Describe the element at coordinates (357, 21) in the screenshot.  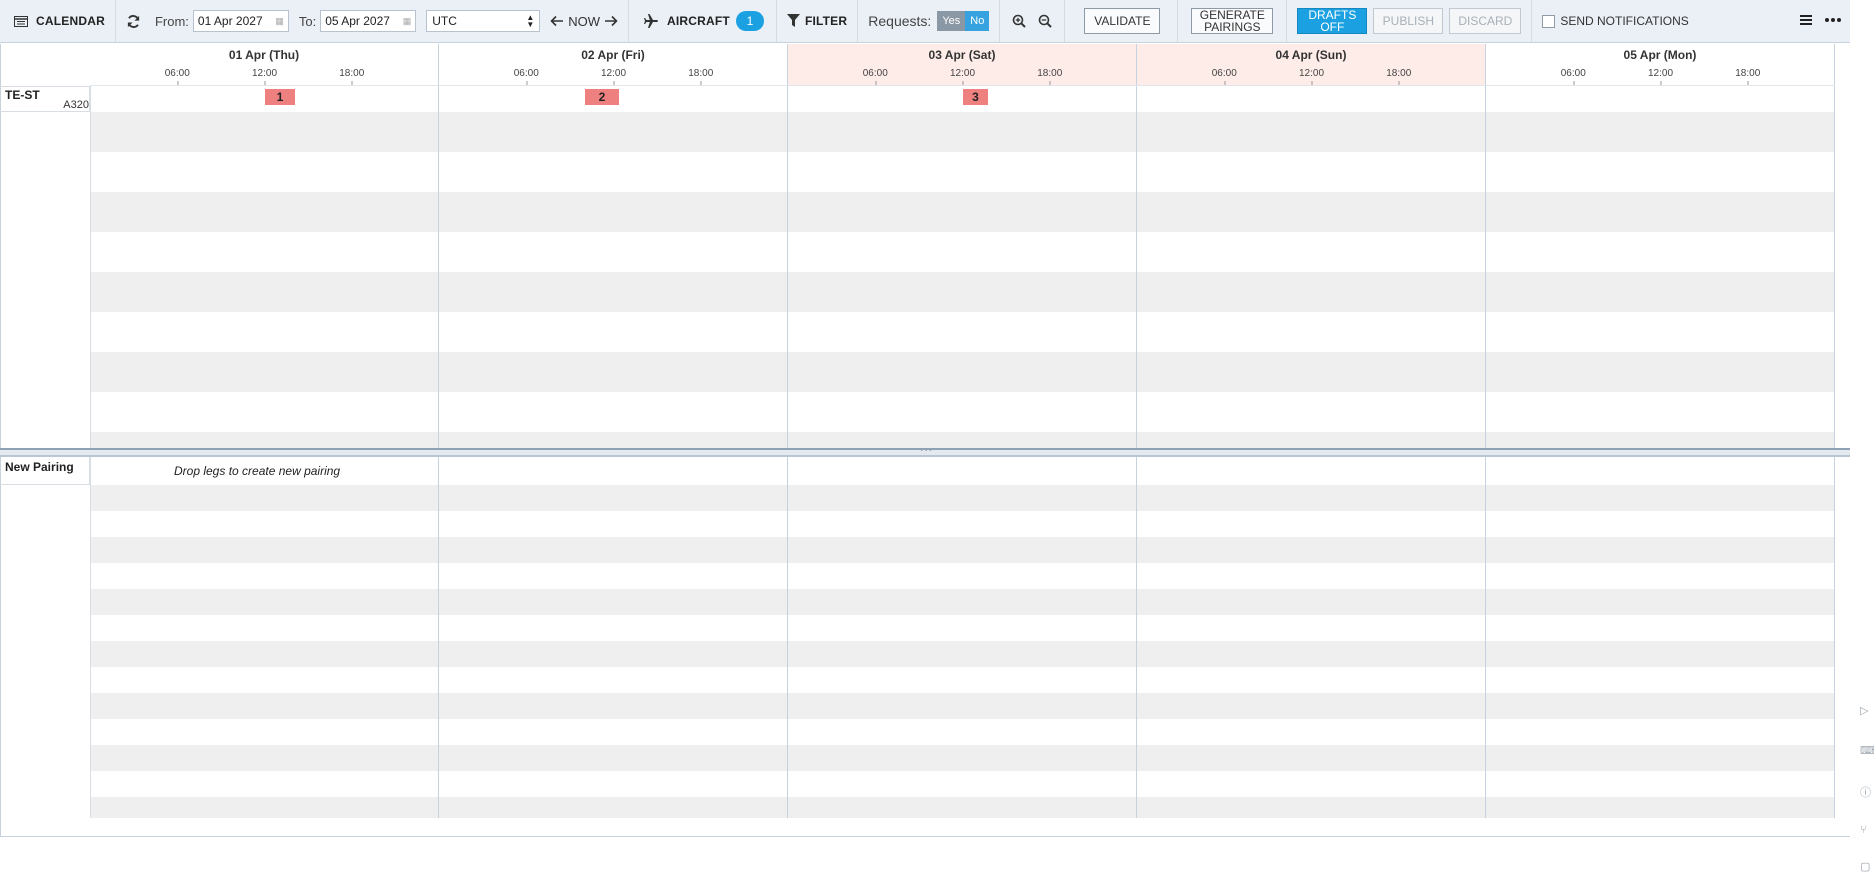
I see `to-date-value: 05 Apr 2027` at that location.